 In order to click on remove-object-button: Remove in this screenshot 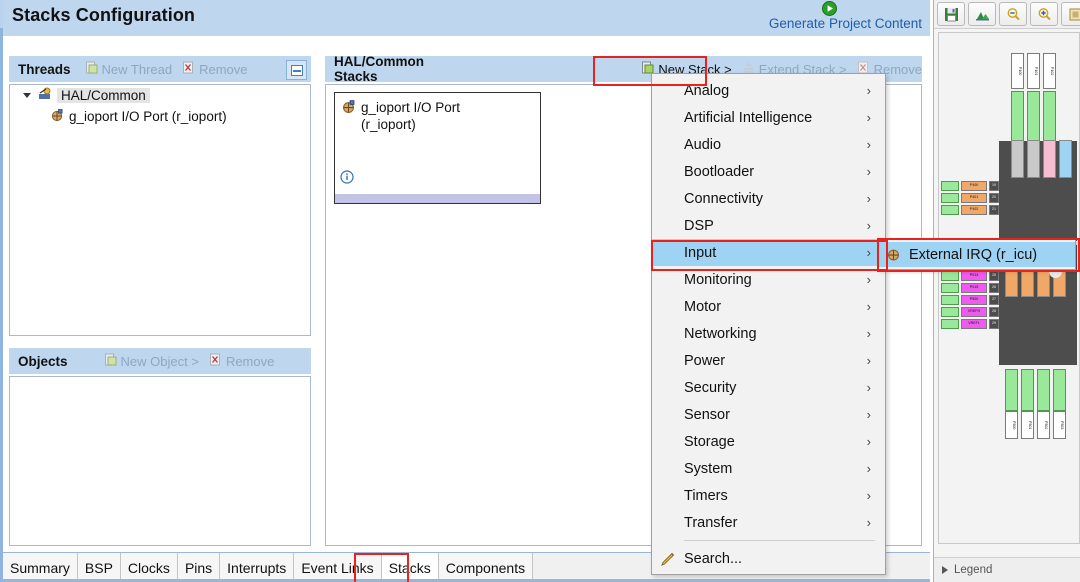, I will do `click(241, 361)`.